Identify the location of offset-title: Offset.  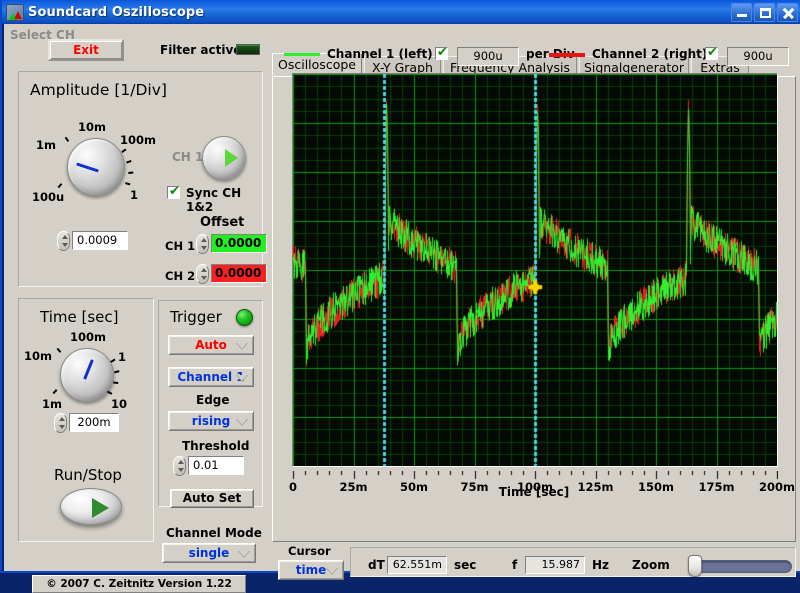
(222, 222).